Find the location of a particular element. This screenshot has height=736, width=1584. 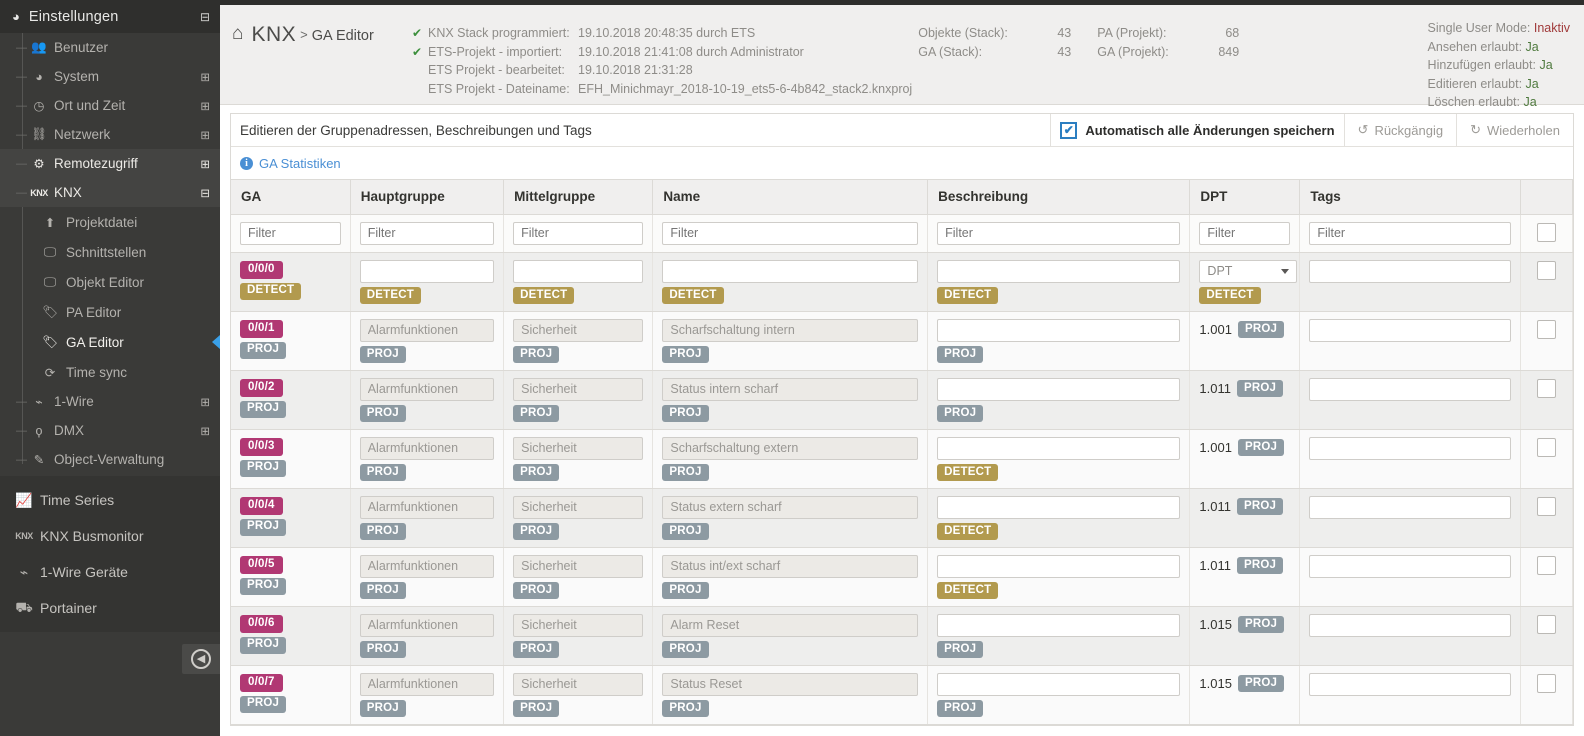

filter-input-dpt is located at coordinates (1245, 233).